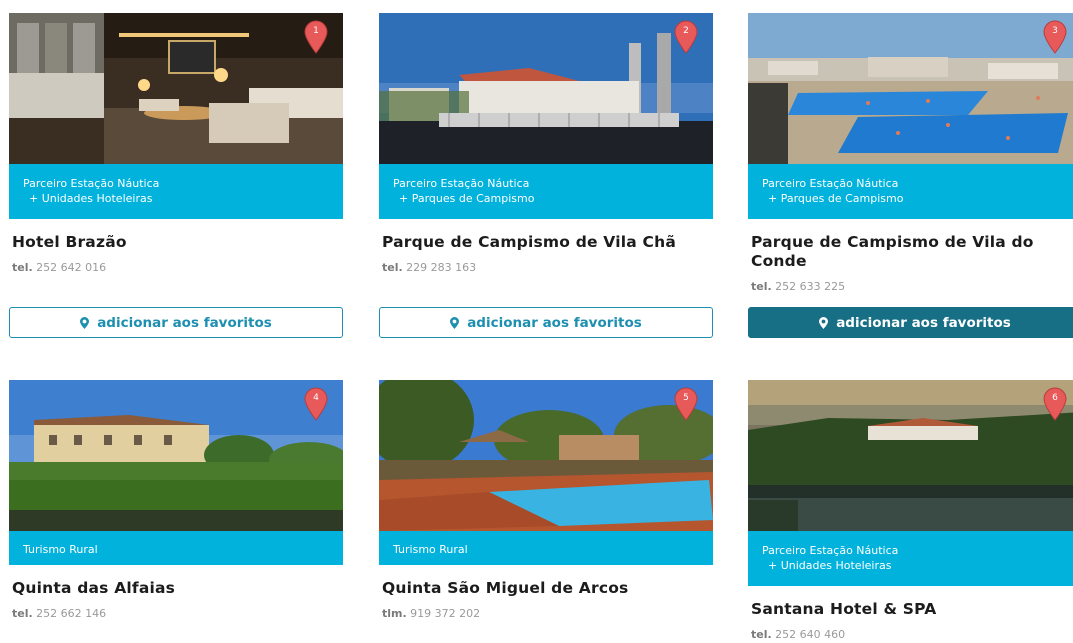 The width and height of the screenshot is (1073, 643). I want to click on listing-photo: 4, so click(176, 455).